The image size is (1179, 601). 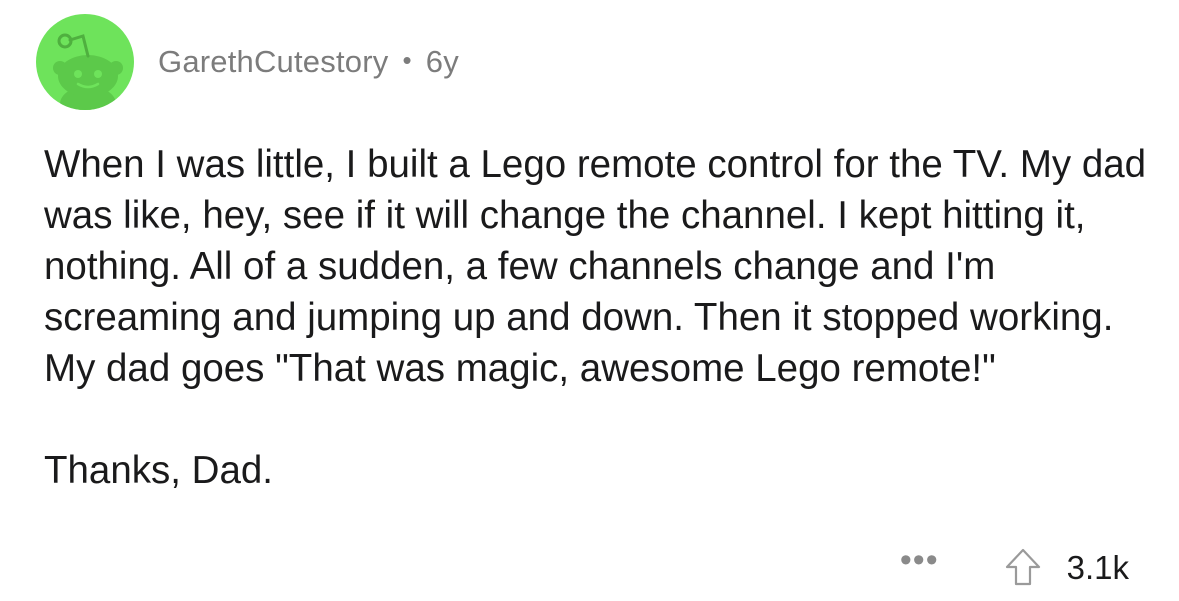 What do you see at coordinates (1023, 568) in the screenshot?
I see `upvote-arrow-icon` at bounding box center [1023, 568].